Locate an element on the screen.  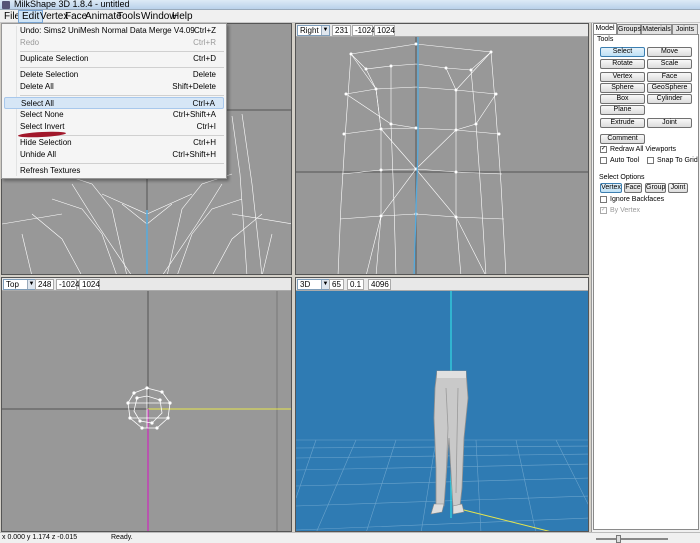
status-text: Ready. is located at coordinates (122, 537).